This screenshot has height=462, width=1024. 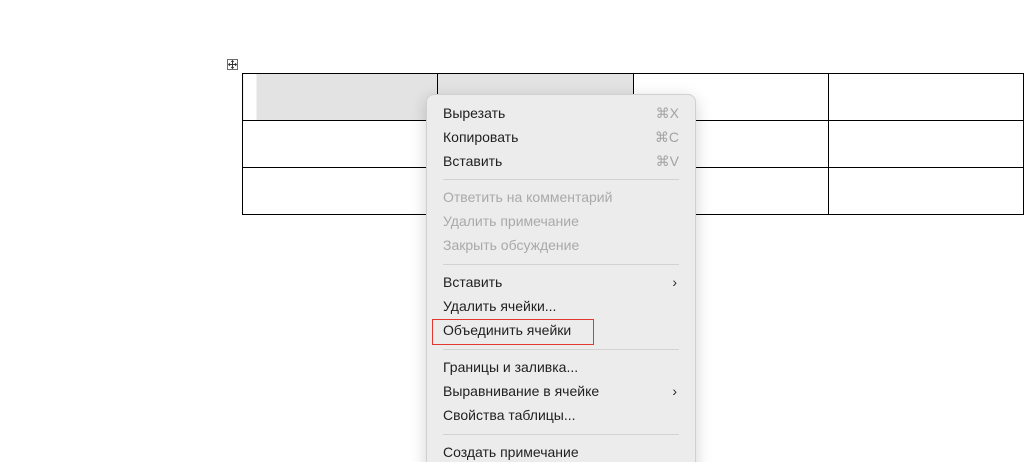 I want to click on merge-cells-highlight-box, so click(x=513, y=332).